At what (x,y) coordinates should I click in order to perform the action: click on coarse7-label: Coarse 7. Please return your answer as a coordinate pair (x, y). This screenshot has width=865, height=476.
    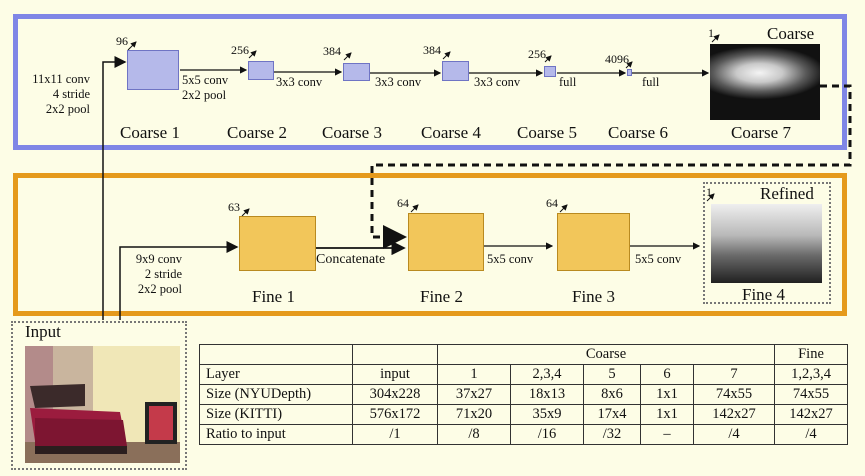
    Looking at the image, I should click on (761, 132).